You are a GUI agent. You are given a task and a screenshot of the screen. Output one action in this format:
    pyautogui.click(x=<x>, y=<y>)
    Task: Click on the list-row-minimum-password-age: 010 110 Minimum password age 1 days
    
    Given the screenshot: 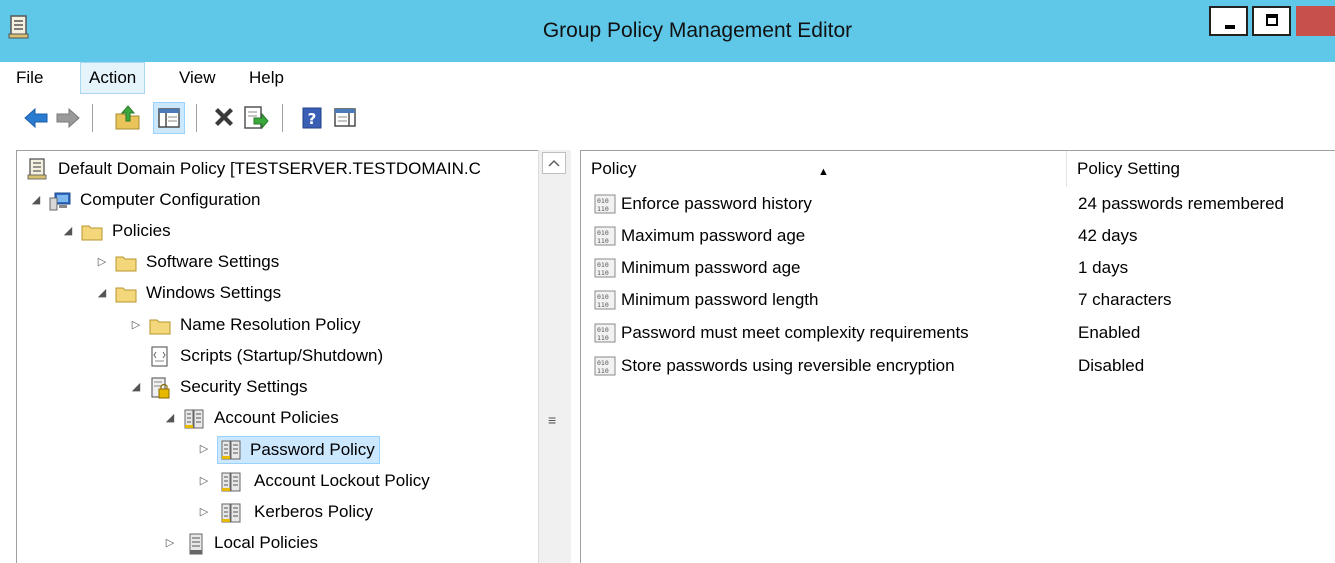 What is the action you would take?
    pyautogui.click(x=958, y=268)
    